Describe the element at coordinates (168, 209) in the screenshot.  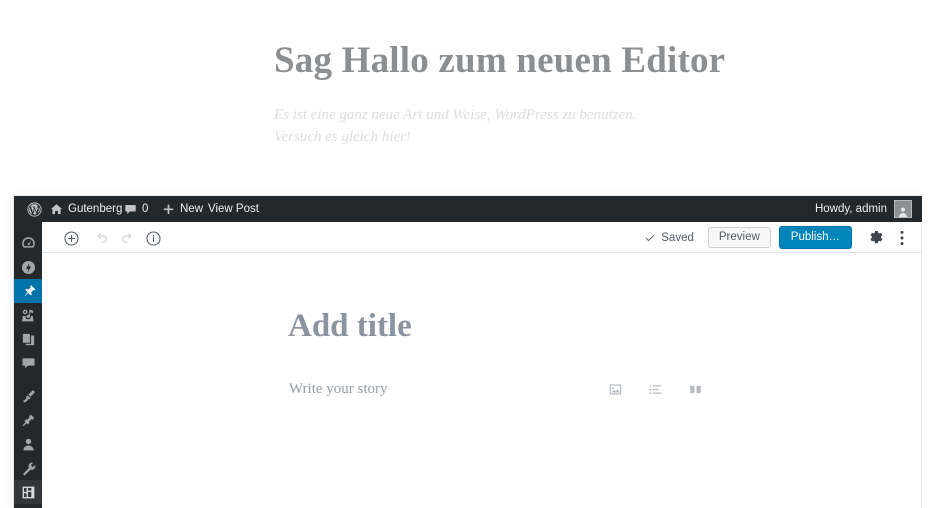
I see `plus-icon` at that location.